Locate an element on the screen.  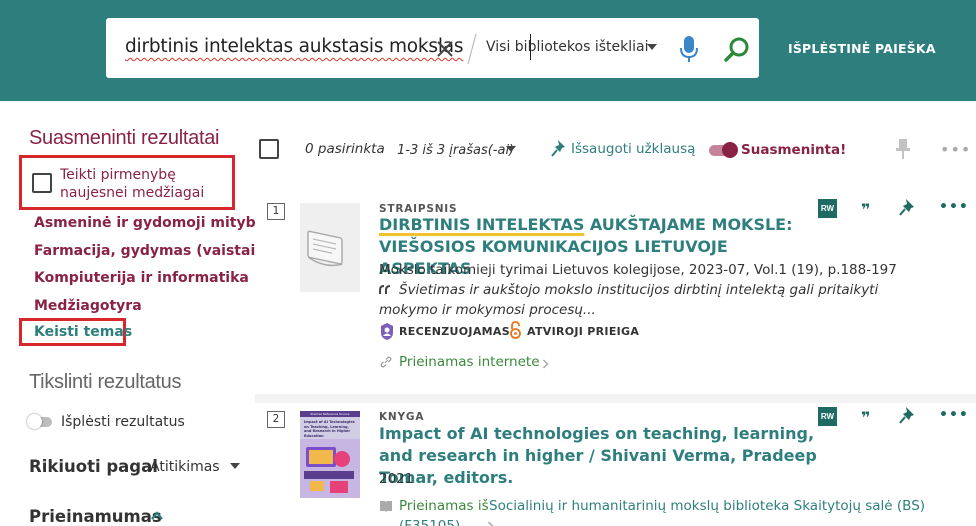
result-number: 1 is located at coordinates (276, 211).